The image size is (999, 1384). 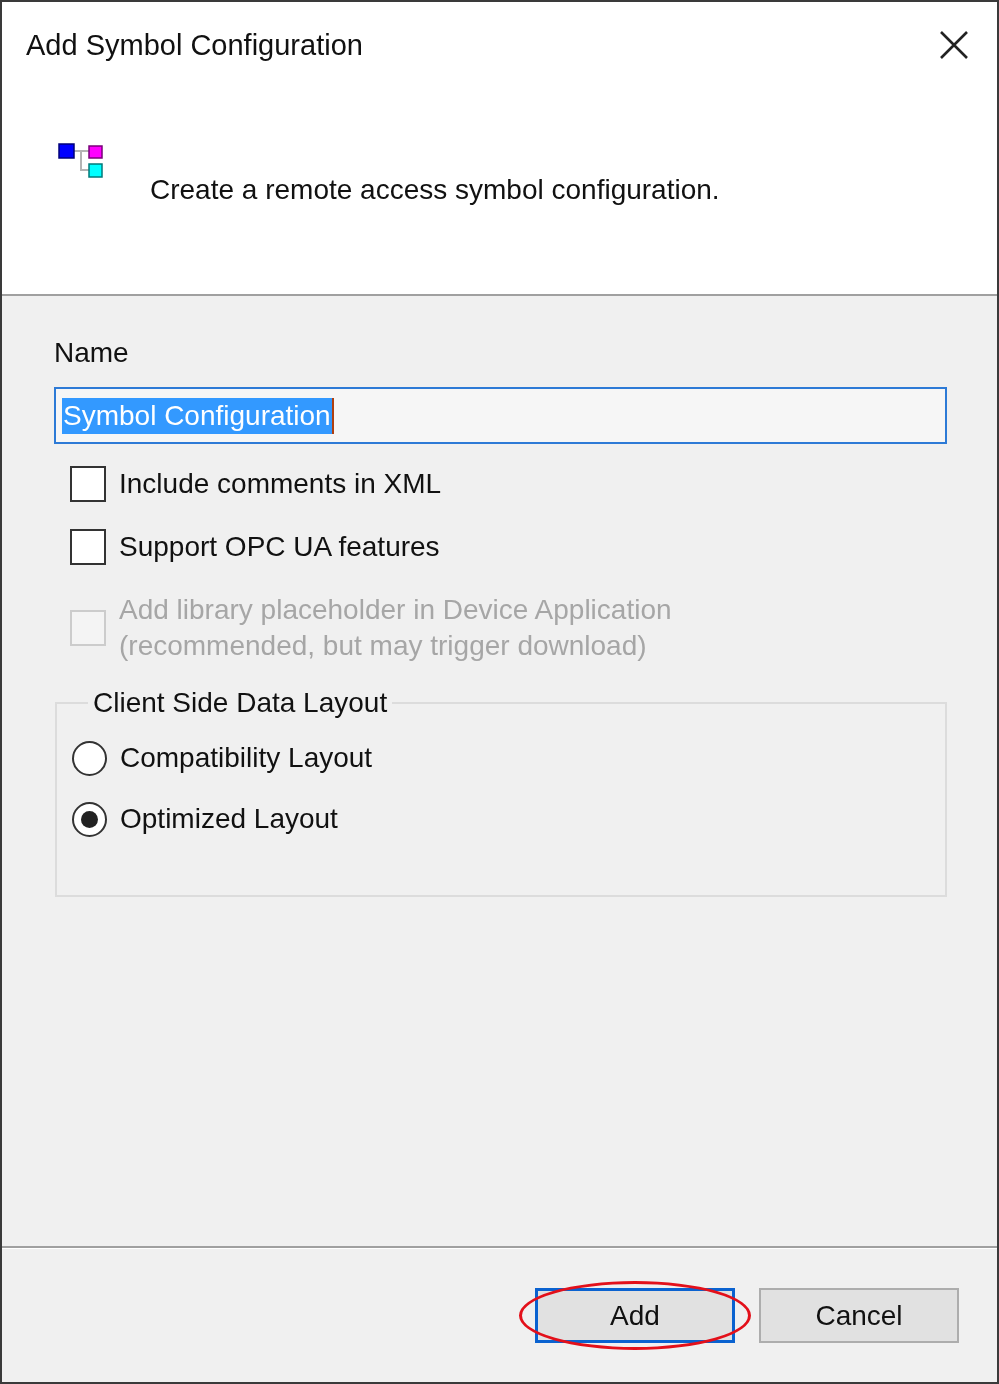 What do you see at coordinates (91, 353) in the screenshot?
I see `name-label: Name` at bounding box center [91, 353].